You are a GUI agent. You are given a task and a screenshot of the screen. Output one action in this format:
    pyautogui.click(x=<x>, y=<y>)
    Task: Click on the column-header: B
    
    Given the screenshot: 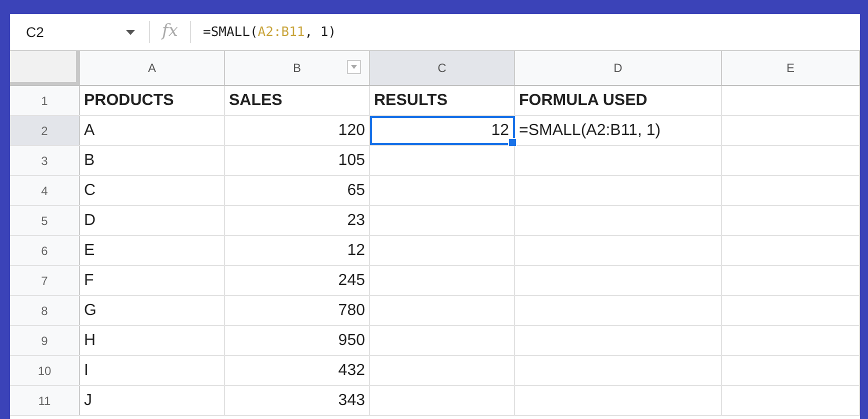 What is the action you would take?
    pyautogui.click(x=297, y=68)
    